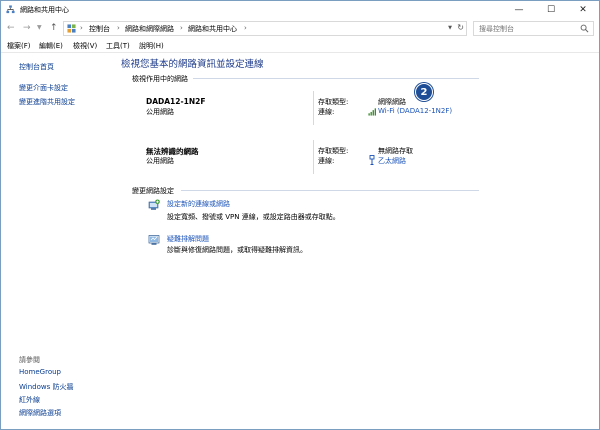 This screenshot has height=430, width=600. What do you see at coordinates (85, 46) in the screenshot?
I see `menu-view: 檢視(V)` at bounding box center [85, 46].